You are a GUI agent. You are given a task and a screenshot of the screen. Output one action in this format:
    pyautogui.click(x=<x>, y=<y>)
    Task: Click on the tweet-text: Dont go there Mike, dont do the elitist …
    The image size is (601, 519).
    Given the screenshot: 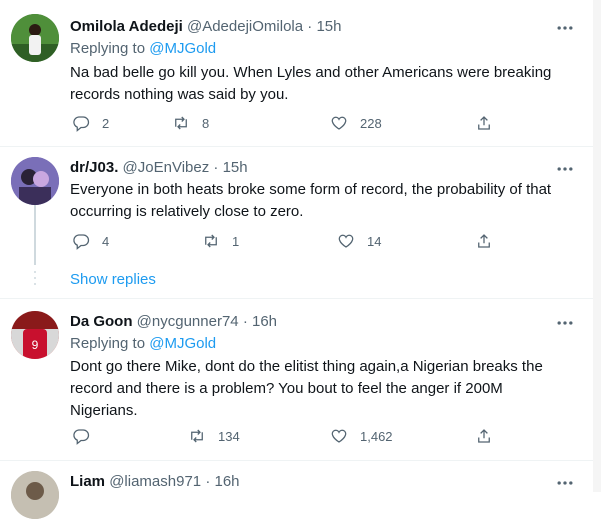 What is the action you would take?
    pyautogui.click(x=306, y=388)
    